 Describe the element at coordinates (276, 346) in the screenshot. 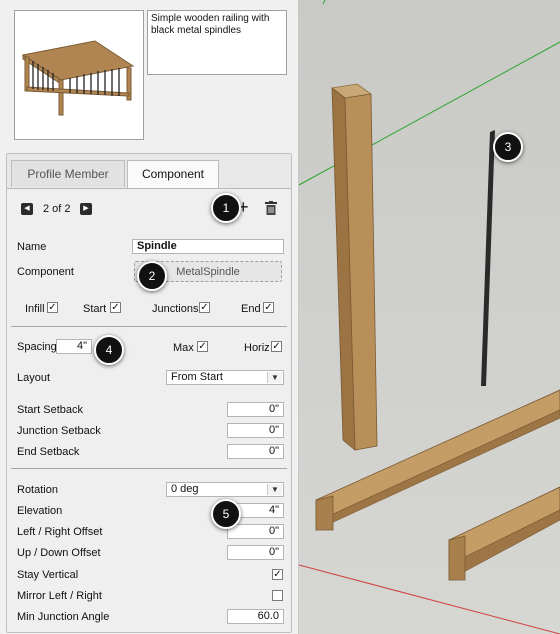

I see `horiz-checkbox: ✓` at that location.